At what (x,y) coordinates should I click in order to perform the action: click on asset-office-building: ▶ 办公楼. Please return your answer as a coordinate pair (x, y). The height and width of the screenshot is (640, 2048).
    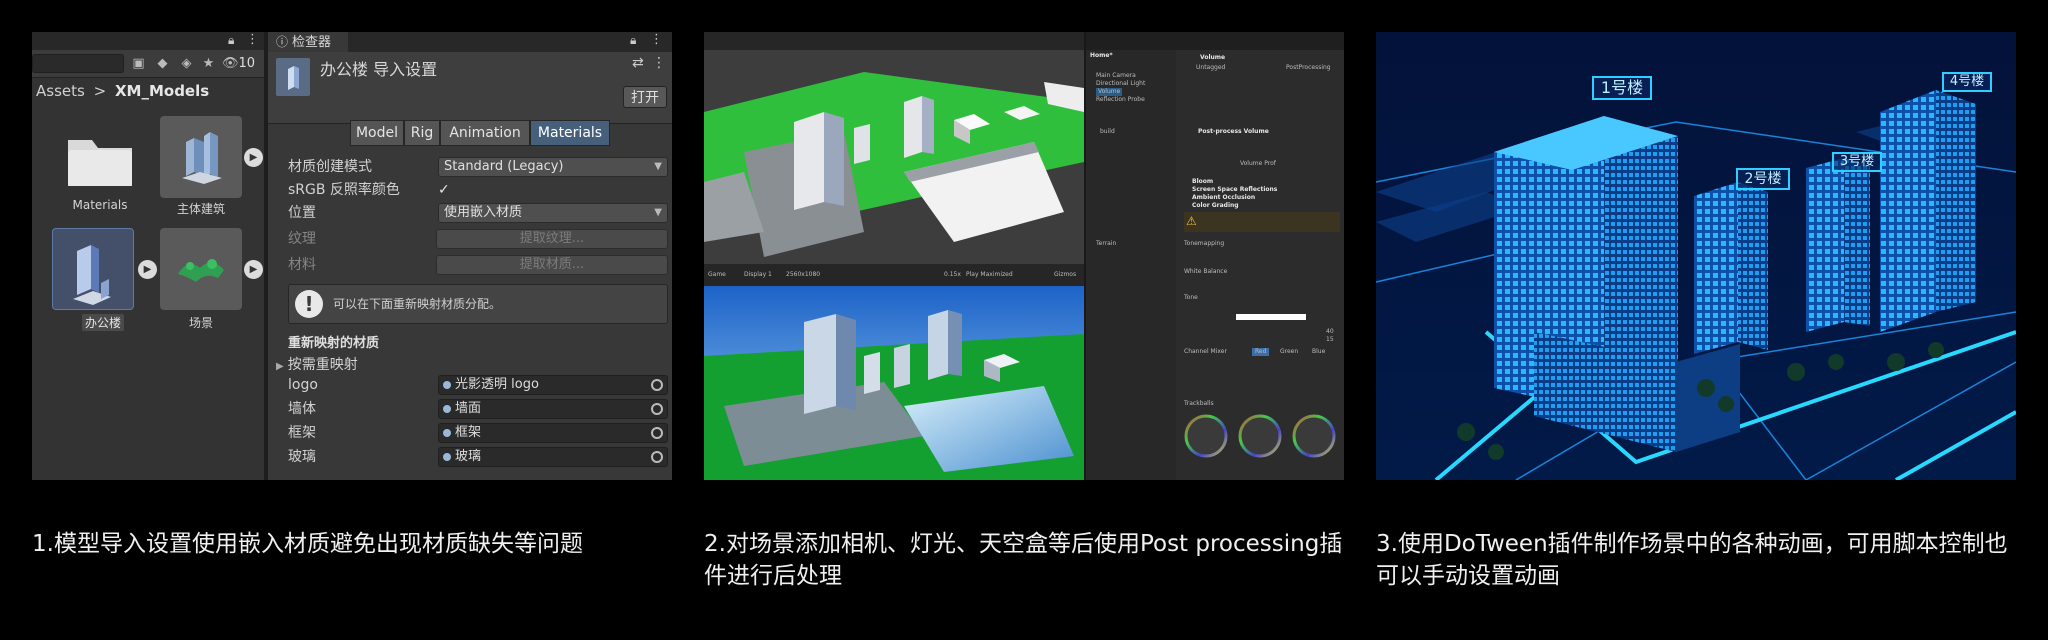
    Looking at the image, I should click on (104, 284).